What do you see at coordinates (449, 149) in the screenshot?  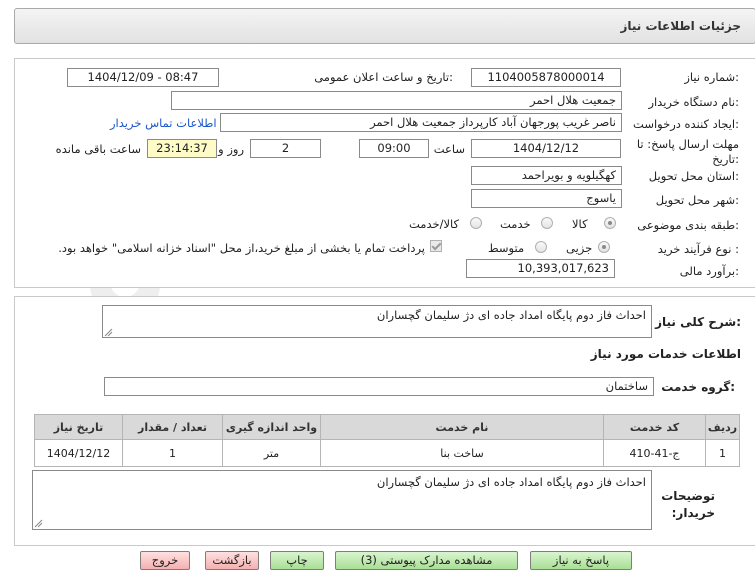 I see `deadline-time-label: ساعت` at bounding box center [449, 149].